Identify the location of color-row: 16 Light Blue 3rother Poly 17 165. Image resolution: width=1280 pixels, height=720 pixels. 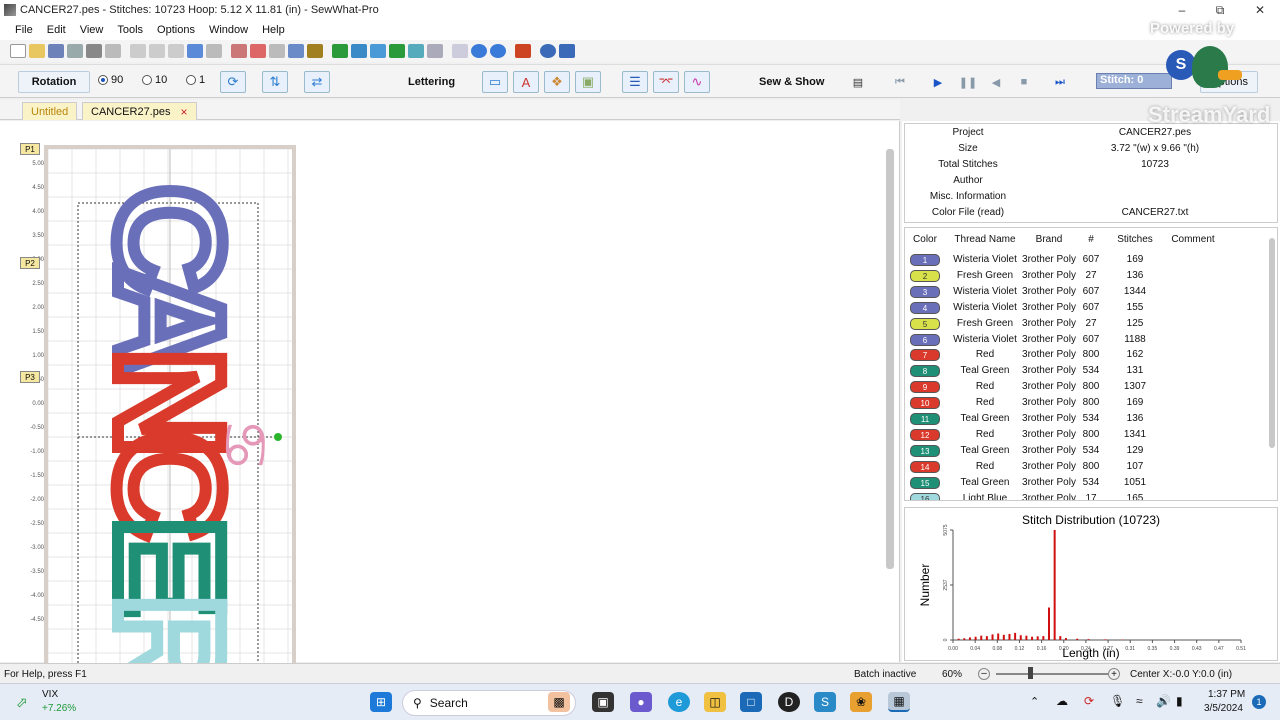
(1085, 495).